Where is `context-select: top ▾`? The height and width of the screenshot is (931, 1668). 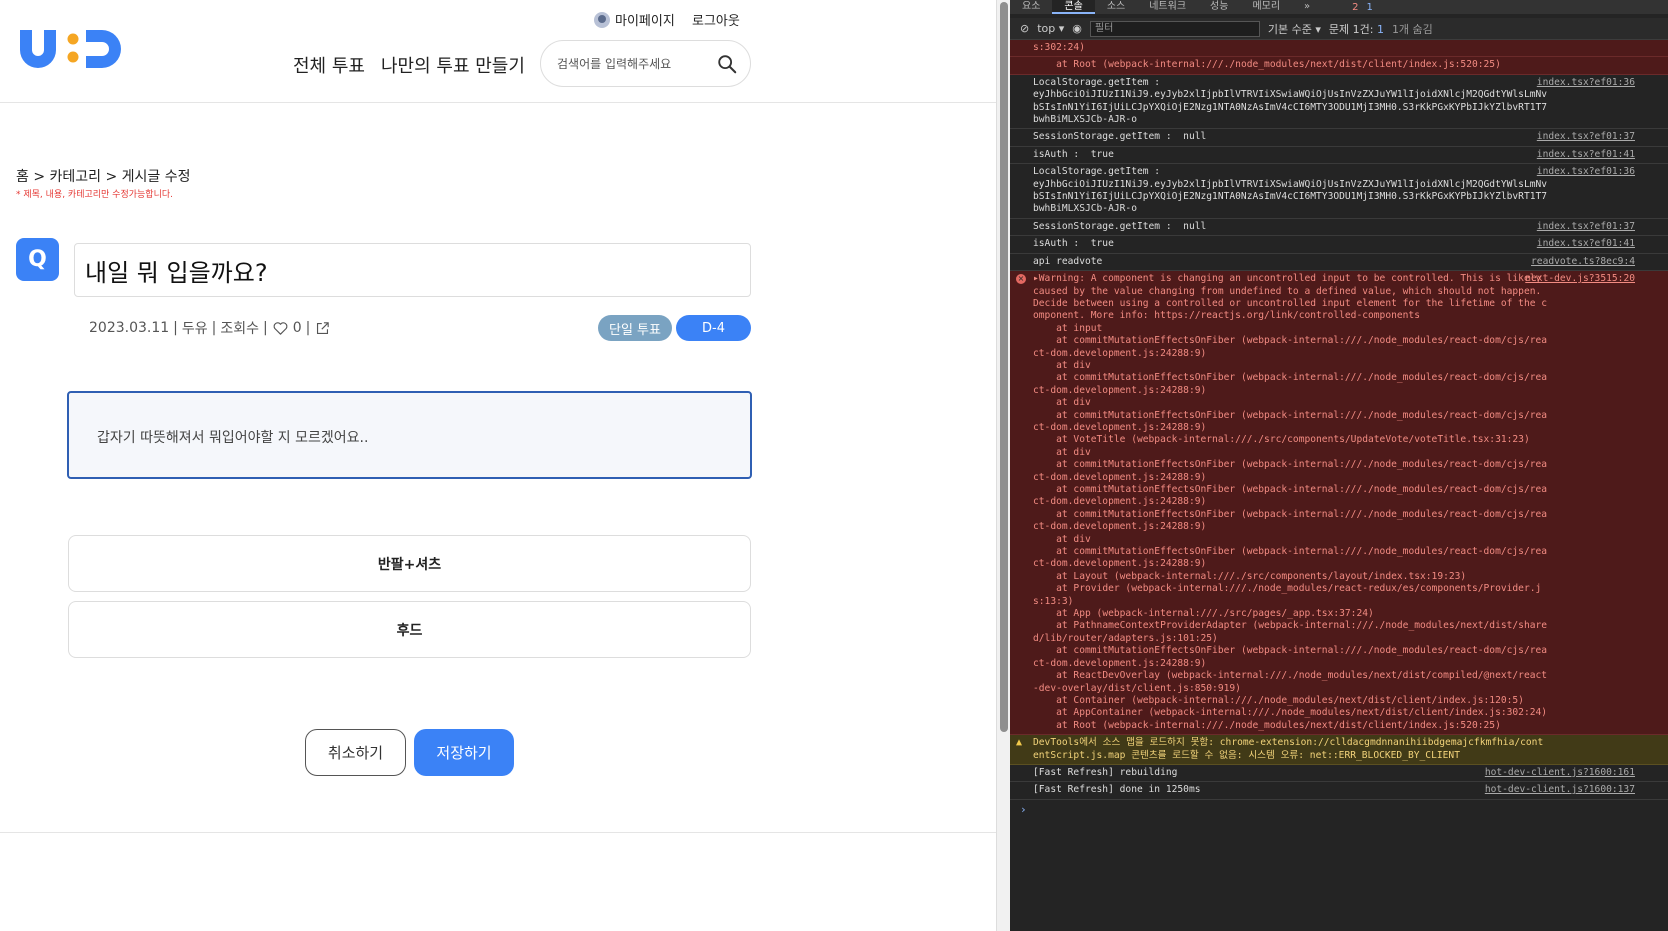 context-select: top ▾ is located at coordinates (1050, 28).